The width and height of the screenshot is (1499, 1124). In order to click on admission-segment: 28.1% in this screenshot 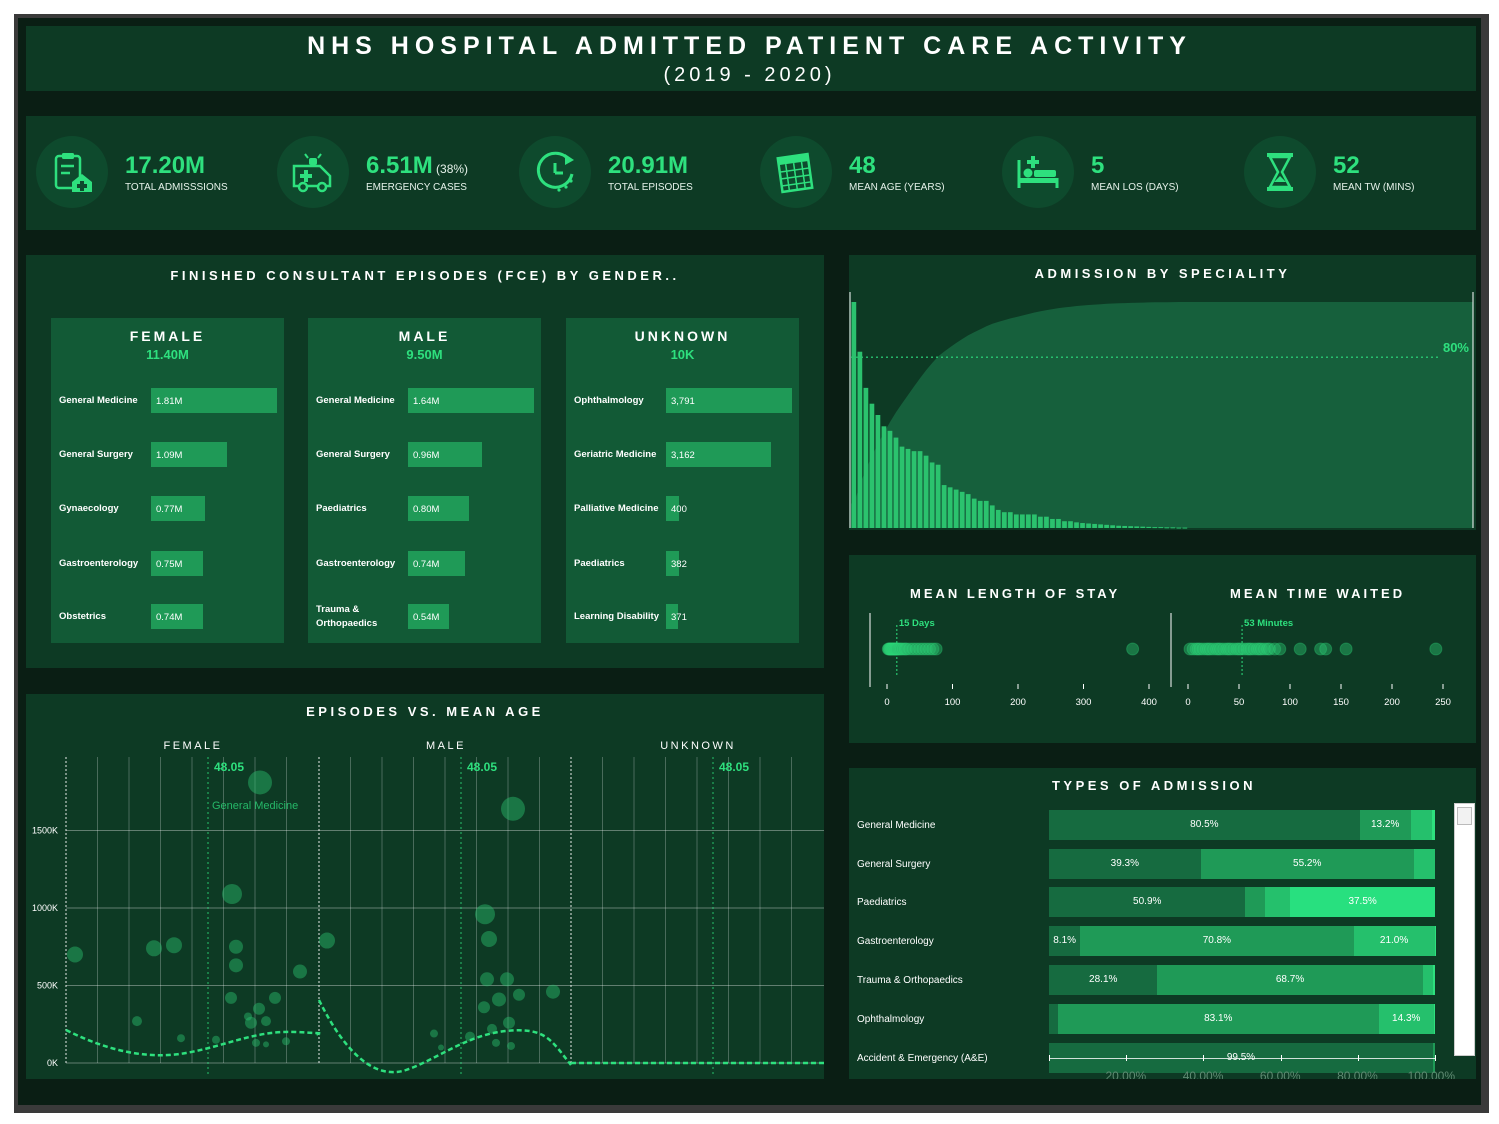, I will do `click(1103, 980)`.